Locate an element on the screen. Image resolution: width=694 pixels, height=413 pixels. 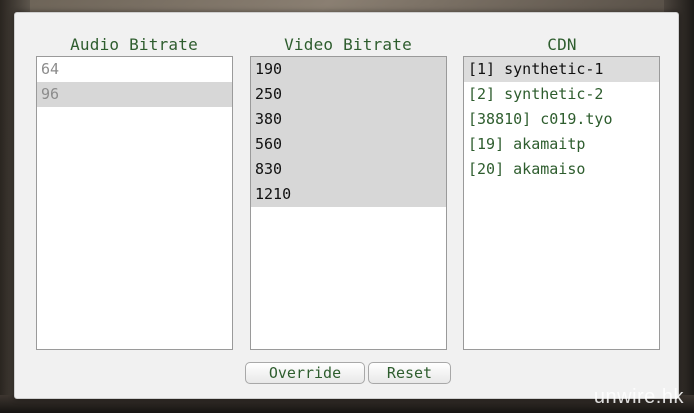
cdn-title: CDN is located at coordinates (562, 44).